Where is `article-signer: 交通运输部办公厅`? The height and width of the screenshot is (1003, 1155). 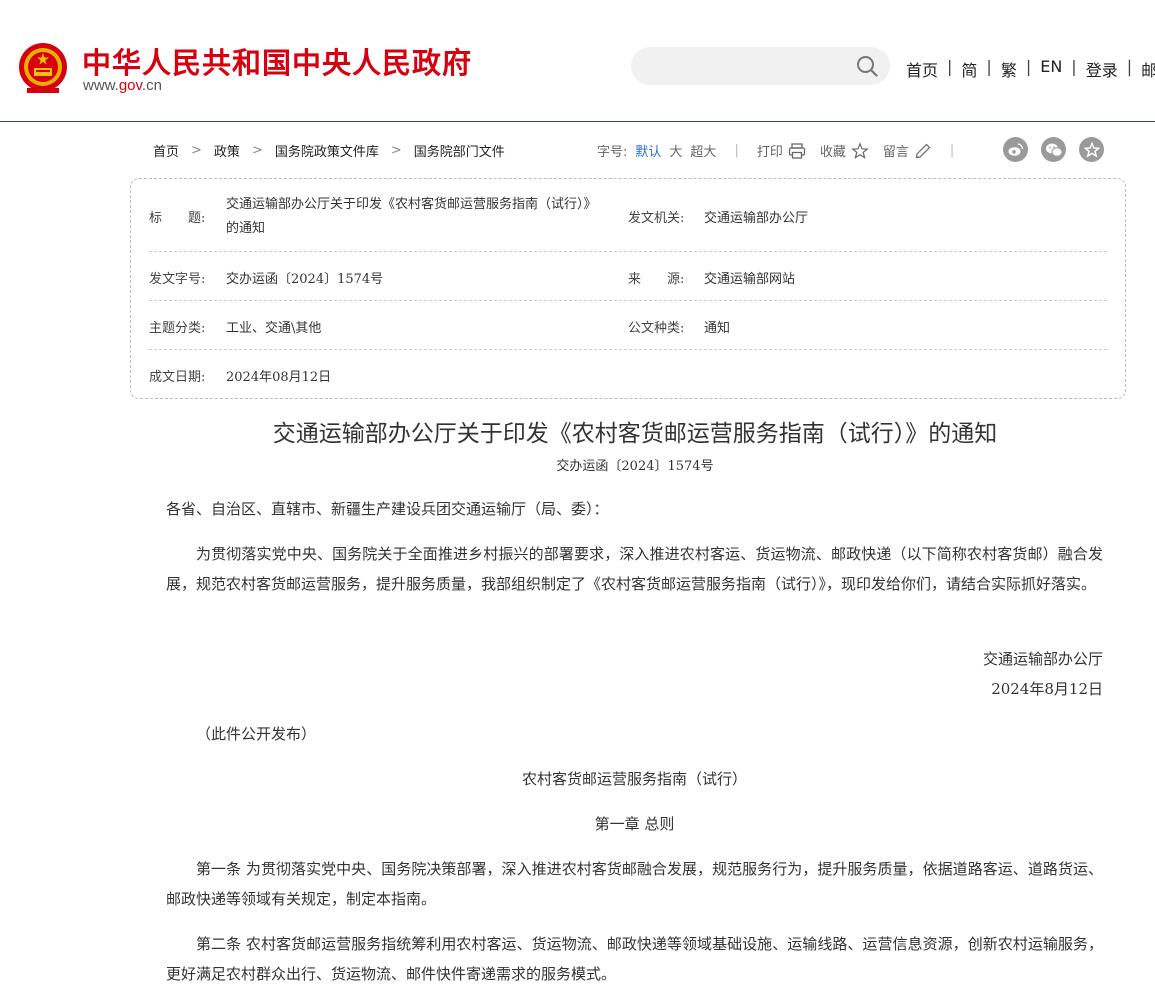
article-signer: 交通运输部办公厅 is located at coordinates (1042, 659).